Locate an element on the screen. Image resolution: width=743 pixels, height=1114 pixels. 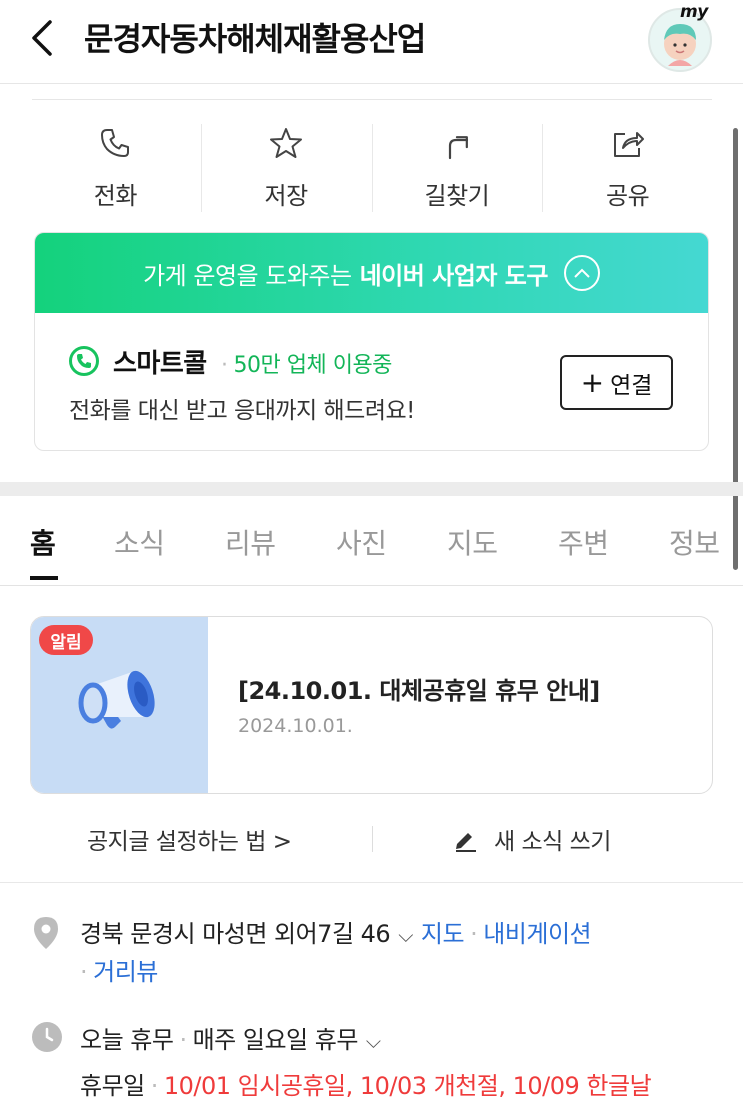
directions-icon is located at coordinates (458, 148).